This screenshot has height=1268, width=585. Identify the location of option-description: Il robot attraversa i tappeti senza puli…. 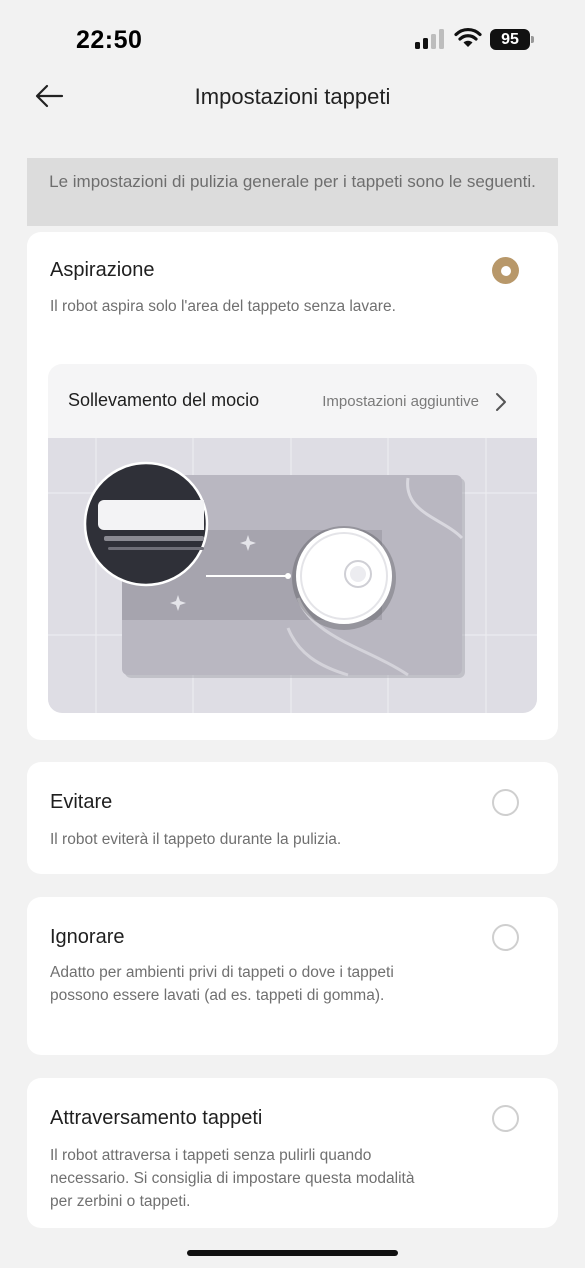
(232, 1178).